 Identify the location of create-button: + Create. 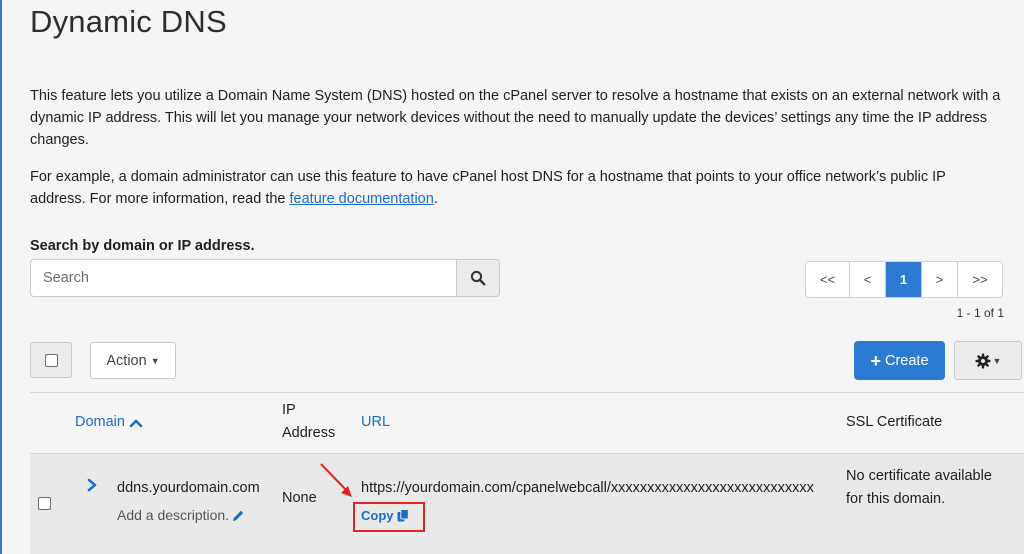
(899, 360).